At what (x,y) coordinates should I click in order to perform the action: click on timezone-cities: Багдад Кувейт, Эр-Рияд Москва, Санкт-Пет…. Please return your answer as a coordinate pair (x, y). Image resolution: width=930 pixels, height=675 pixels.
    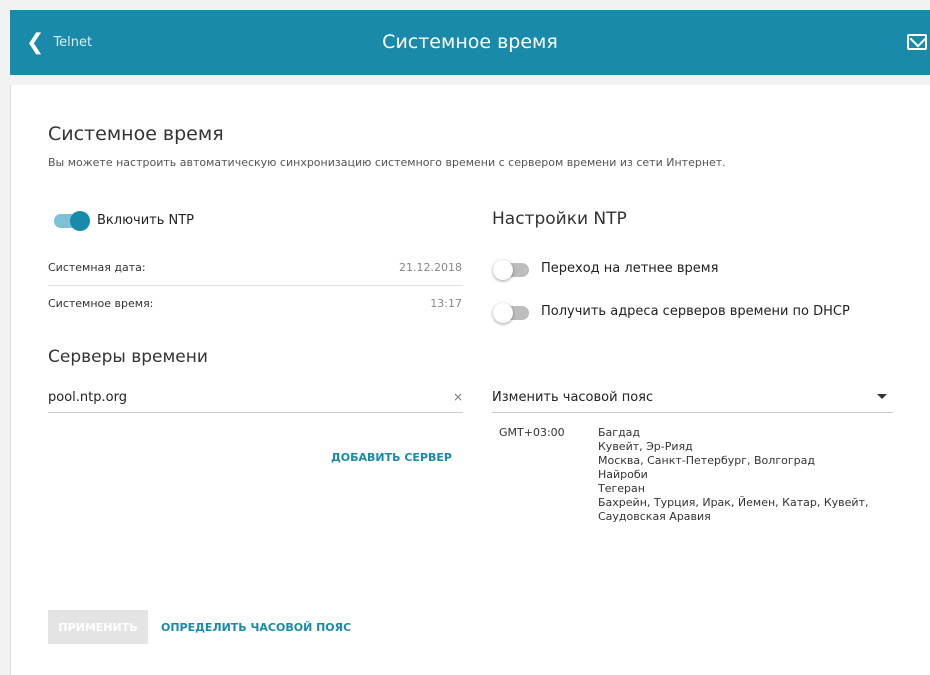
    Looking at the image, I should click on (748, 475).